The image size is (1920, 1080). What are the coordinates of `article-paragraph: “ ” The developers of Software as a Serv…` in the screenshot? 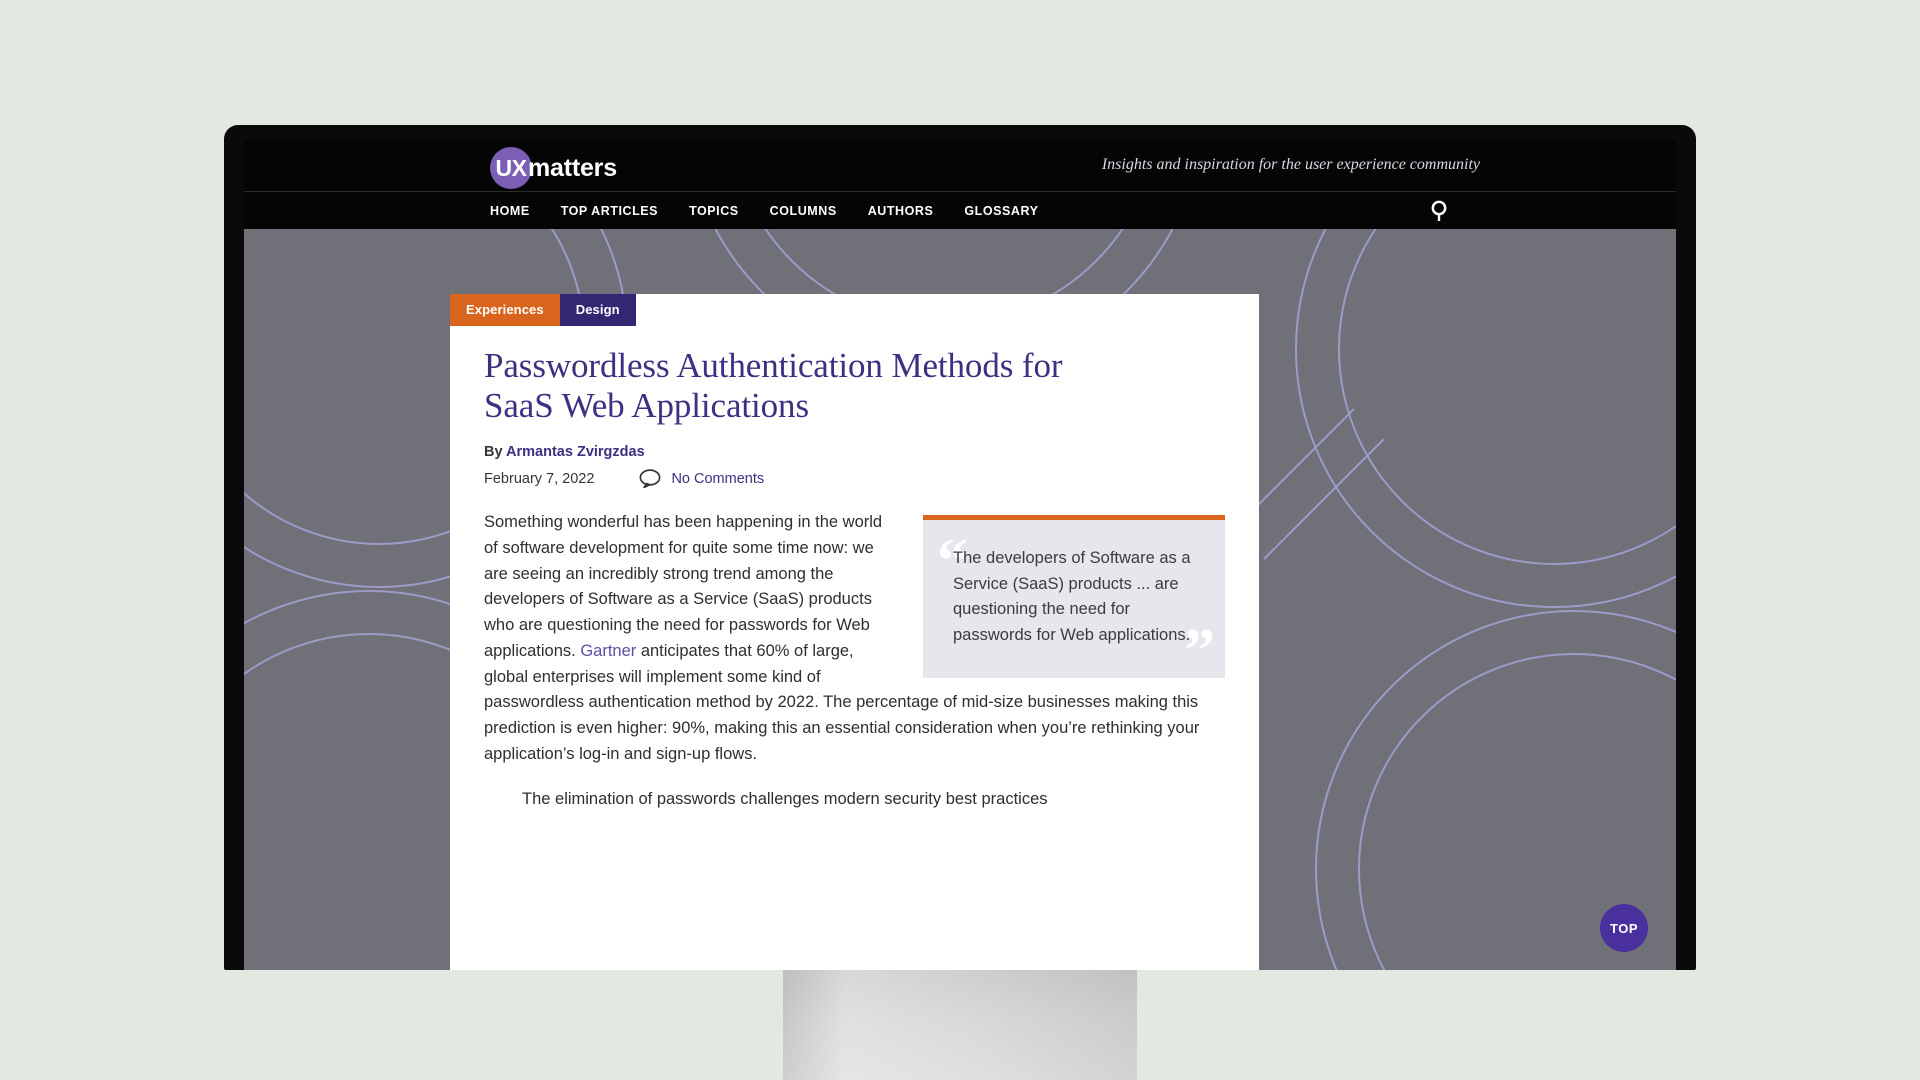 It's located at (854, 638).